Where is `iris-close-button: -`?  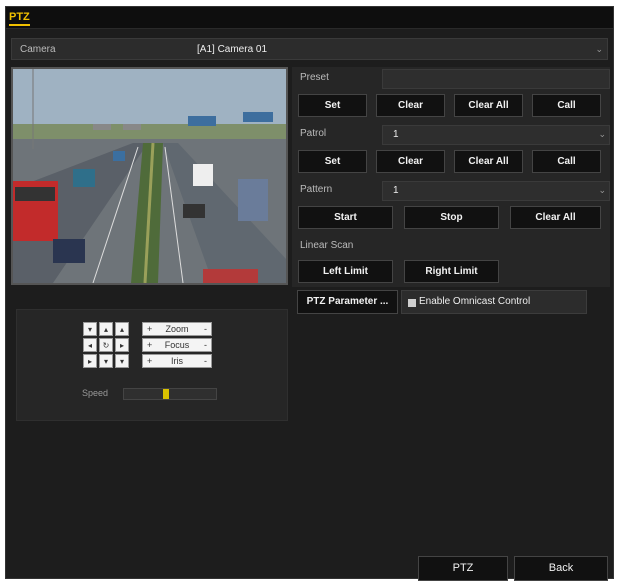 iris-close-button: - is located at coordinates (205, 361).